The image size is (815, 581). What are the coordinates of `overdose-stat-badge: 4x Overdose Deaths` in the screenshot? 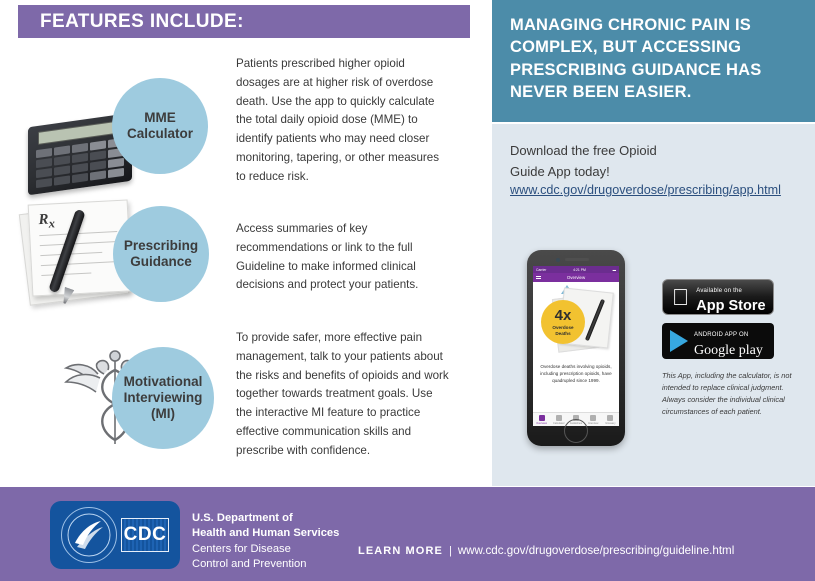 It's located at (563, 322).